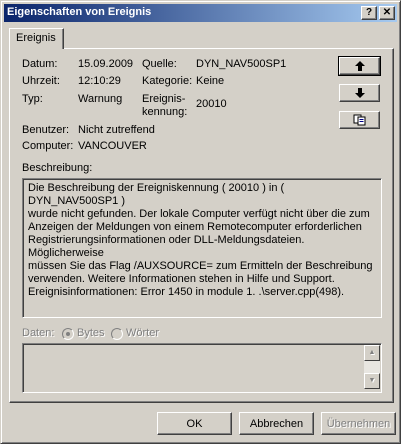 The image size is (401, 444). I want to click on apply-button-label: Übernehmen, so click(358, 423).